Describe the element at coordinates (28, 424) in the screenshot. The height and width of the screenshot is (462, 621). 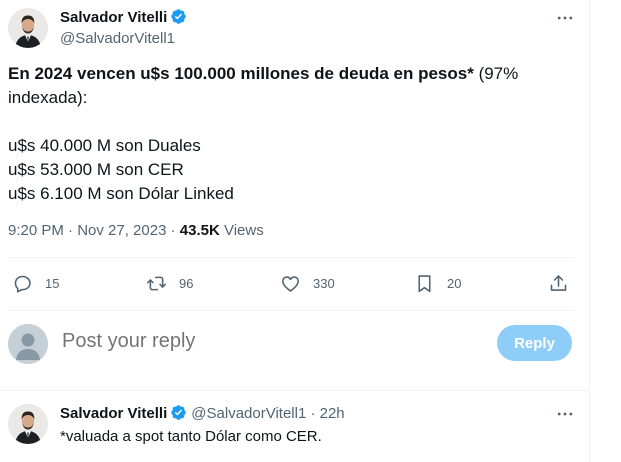
I see `reply-author-avatar` at that location.